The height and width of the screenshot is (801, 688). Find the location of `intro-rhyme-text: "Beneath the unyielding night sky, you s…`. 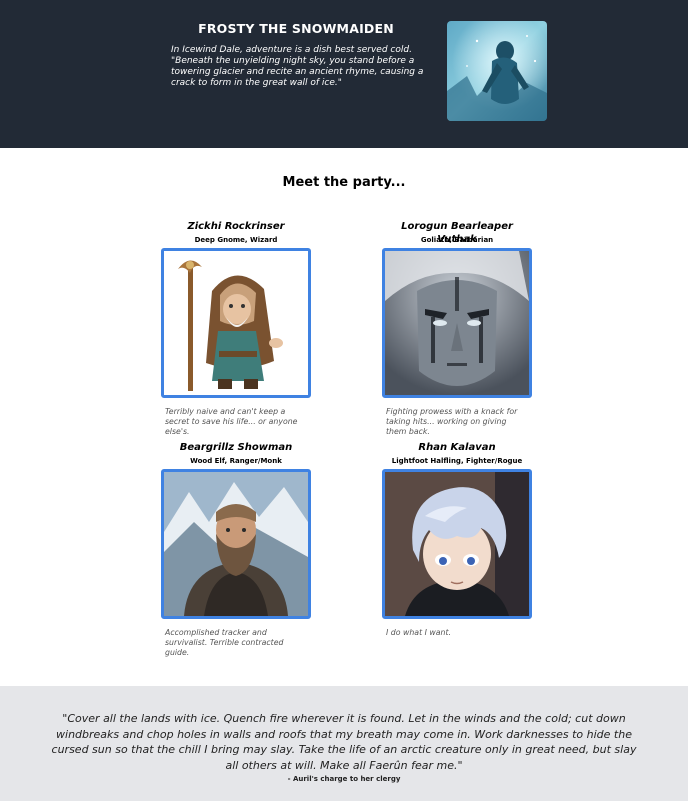

intro-rhyme-text: "Beneath the unyielding night sky, you s… is located at coordinates (297, 72).